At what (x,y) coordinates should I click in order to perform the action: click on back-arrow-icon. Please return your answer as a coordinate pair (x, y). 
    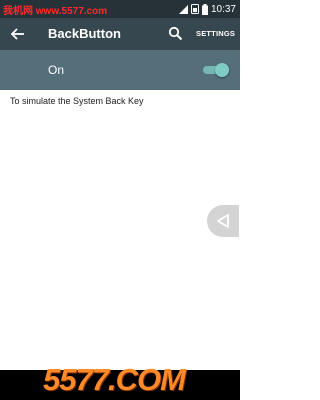
    Looking at the image, I should click on (18, 34).